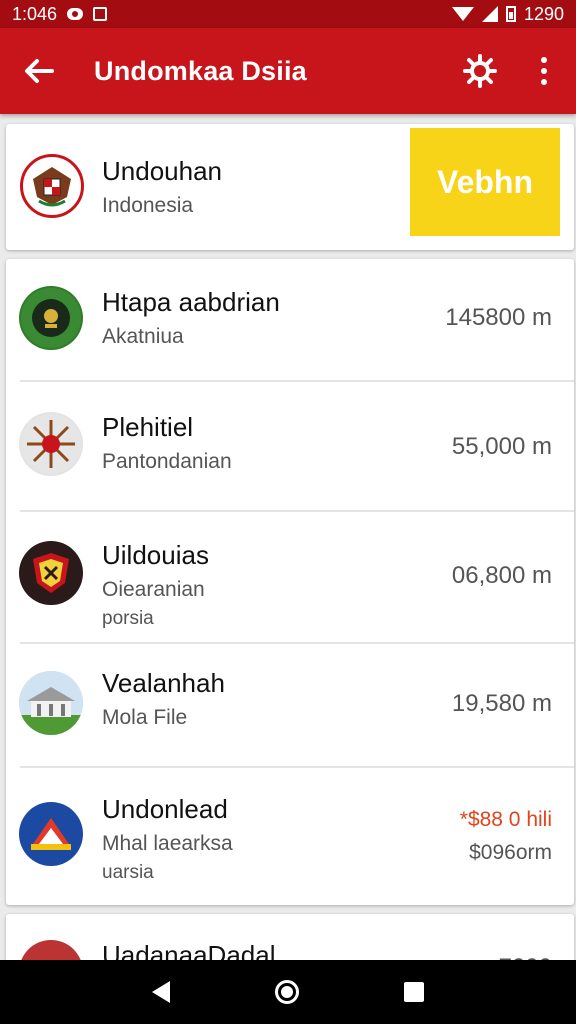 The width and height of the screenshot is (576, 1024). I want to click on notification-icon, so click(75, 14).